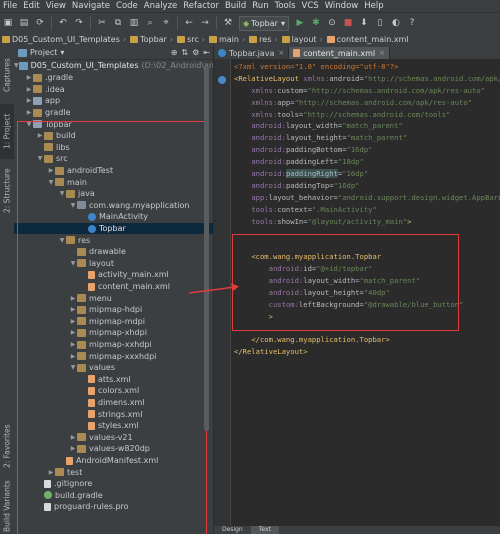  Describe the element at coordinates (8, 23) in the screenshot. I see `open-folder-icon: ▣` at that location.